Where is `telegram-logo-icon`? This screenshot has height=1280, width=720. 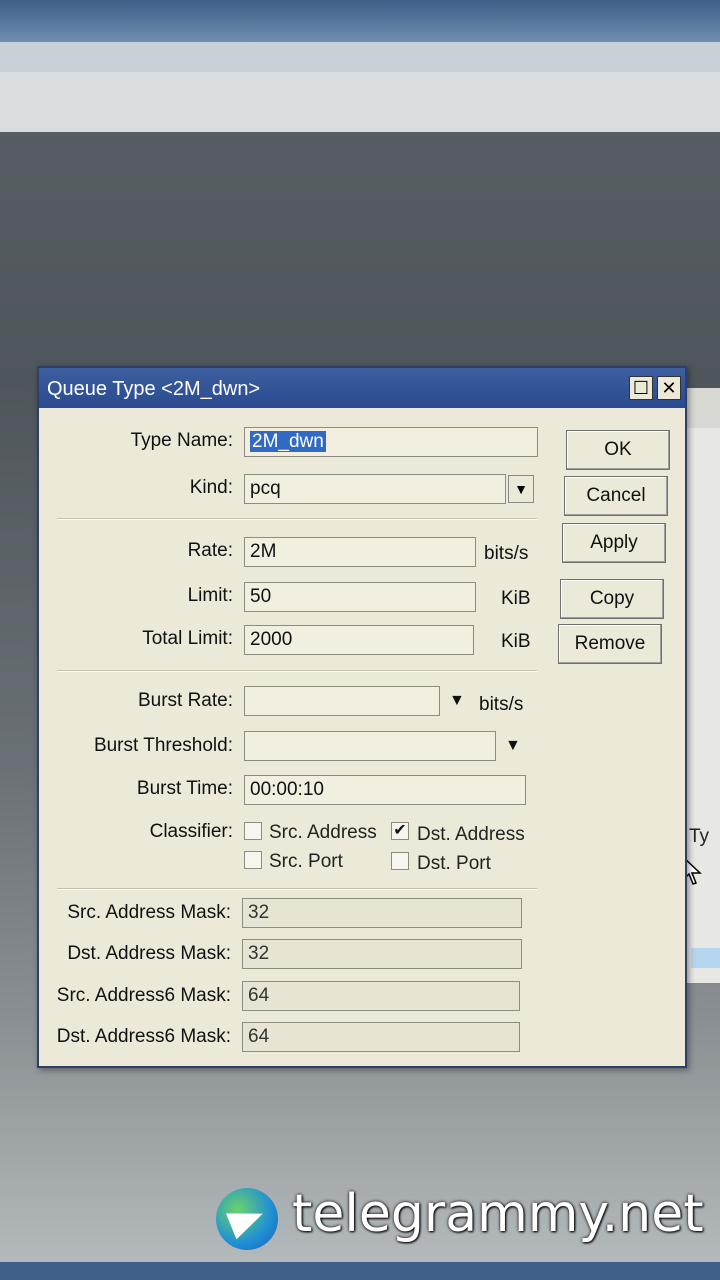
telegram-logo-icon is located at coordinates (247, 1219).